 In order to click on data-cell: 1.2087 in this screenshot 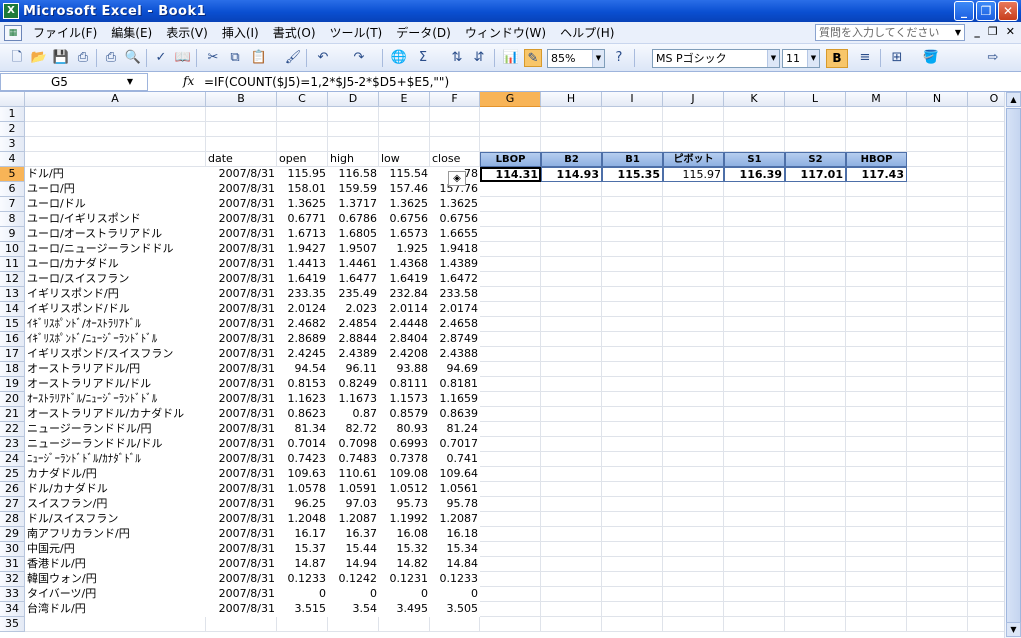, I will do `click(455, 519)`.